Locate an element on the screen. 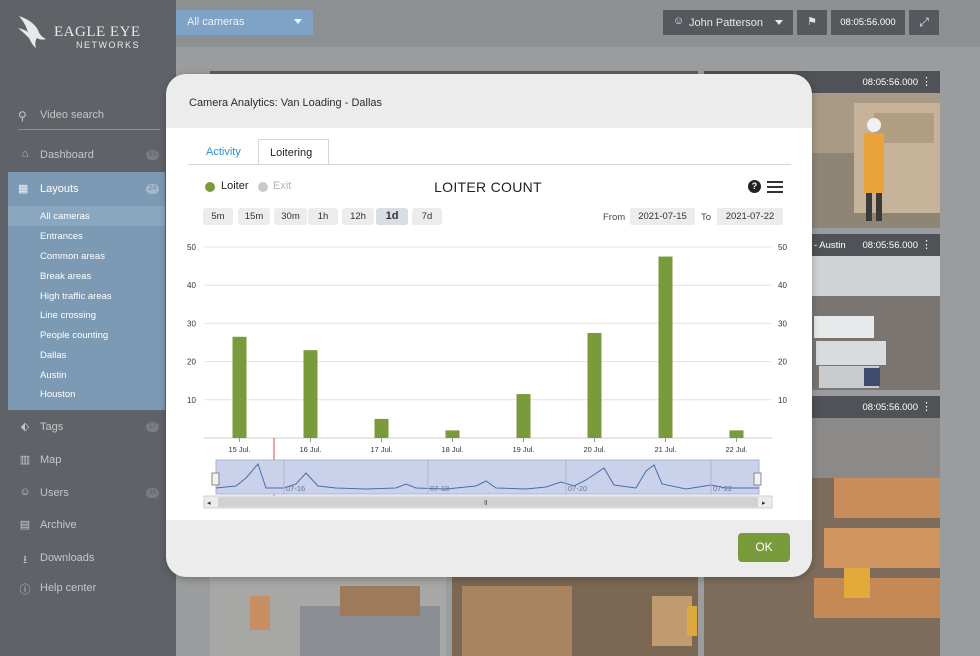 The height and width of the screenshot is (656, 980). y-tick-label-right: 30 is located at coordinates (782, 323).